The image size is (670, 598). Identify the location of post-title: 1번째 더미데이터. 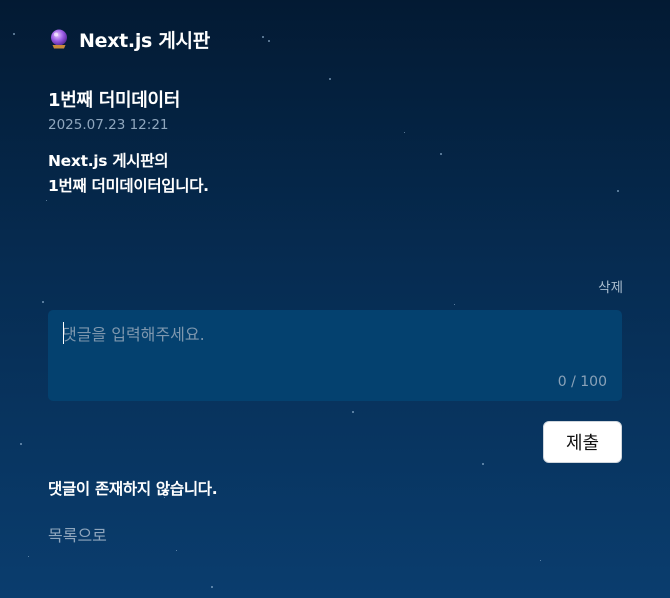
(114, 100).